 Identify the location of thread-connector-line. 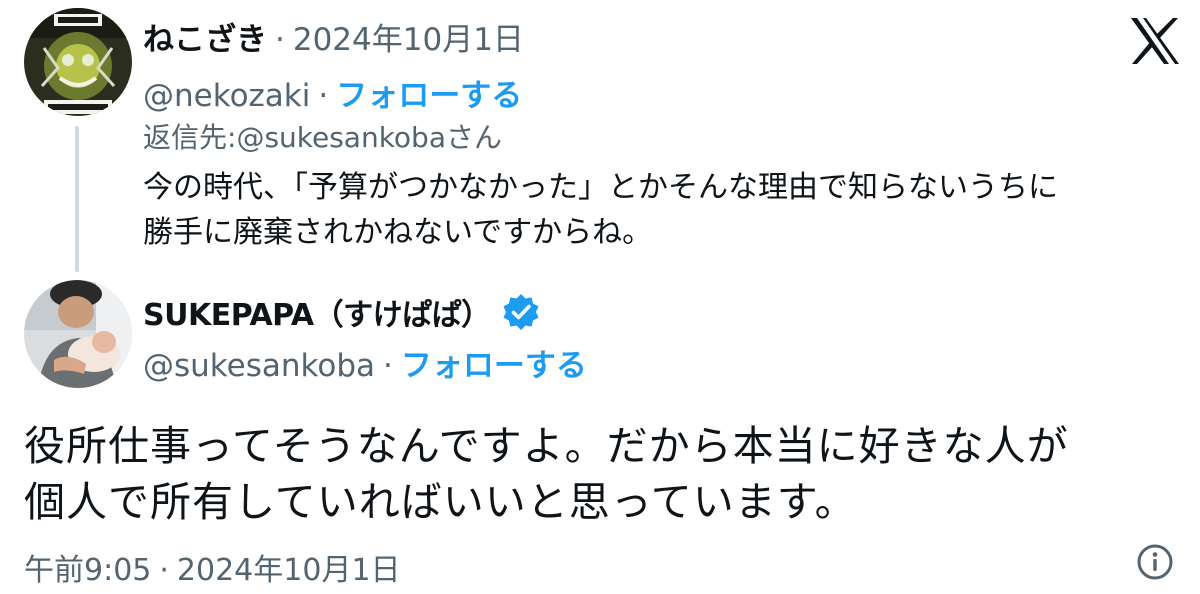
(77, 199).